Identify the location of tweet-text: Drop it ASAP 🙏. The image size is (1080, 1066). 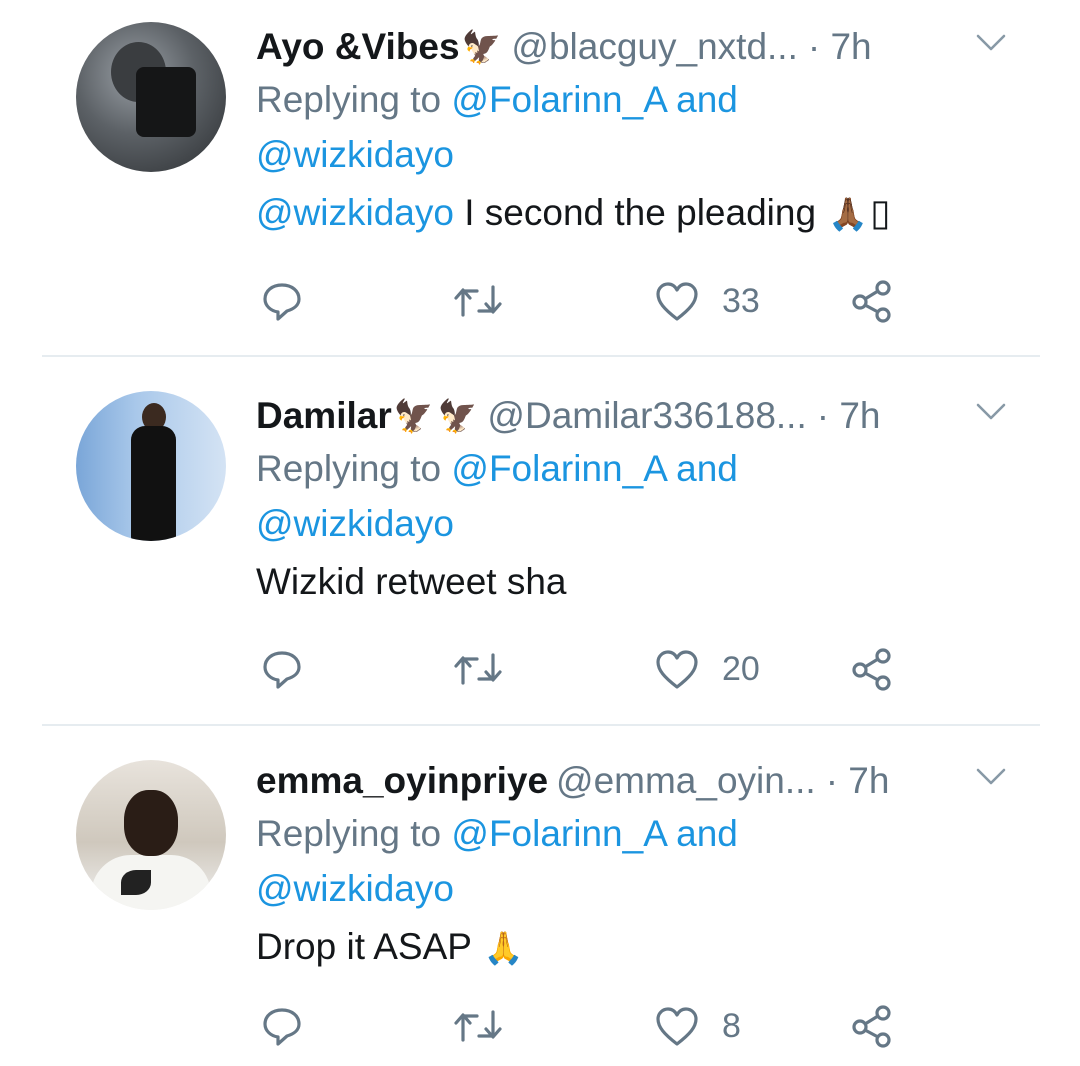
(636, 947).